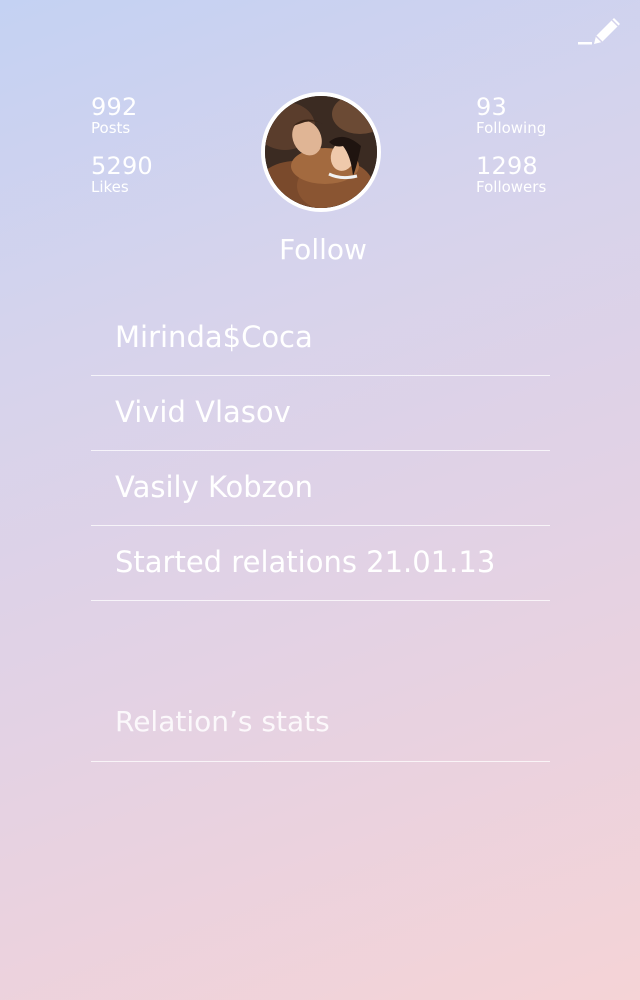 The image size is (640, 1000). What do you see at coordinates (320, 563) in the screenshot?
I see `list-item: Started relations 21.01.13` at bounding box center [320, 563].